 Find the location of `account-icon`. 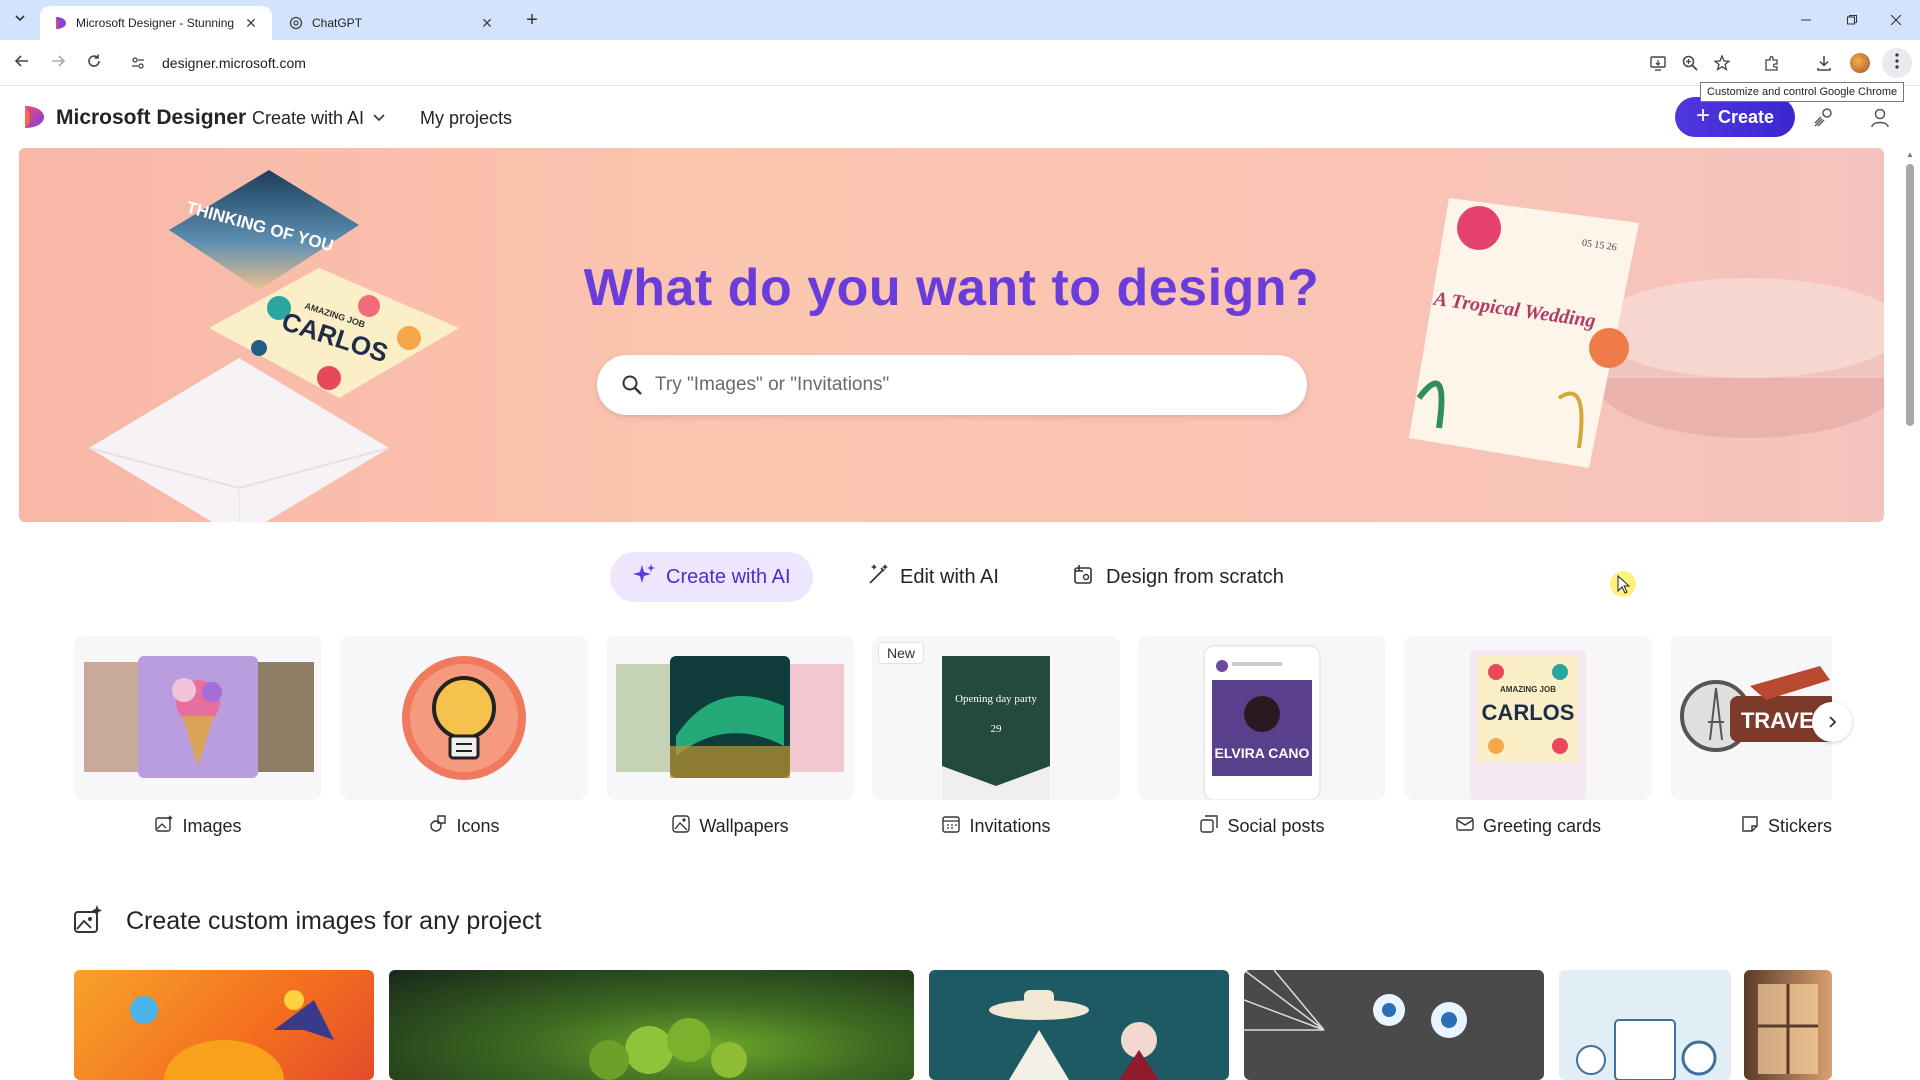

account-icon is located at coordinates (1880, 118).